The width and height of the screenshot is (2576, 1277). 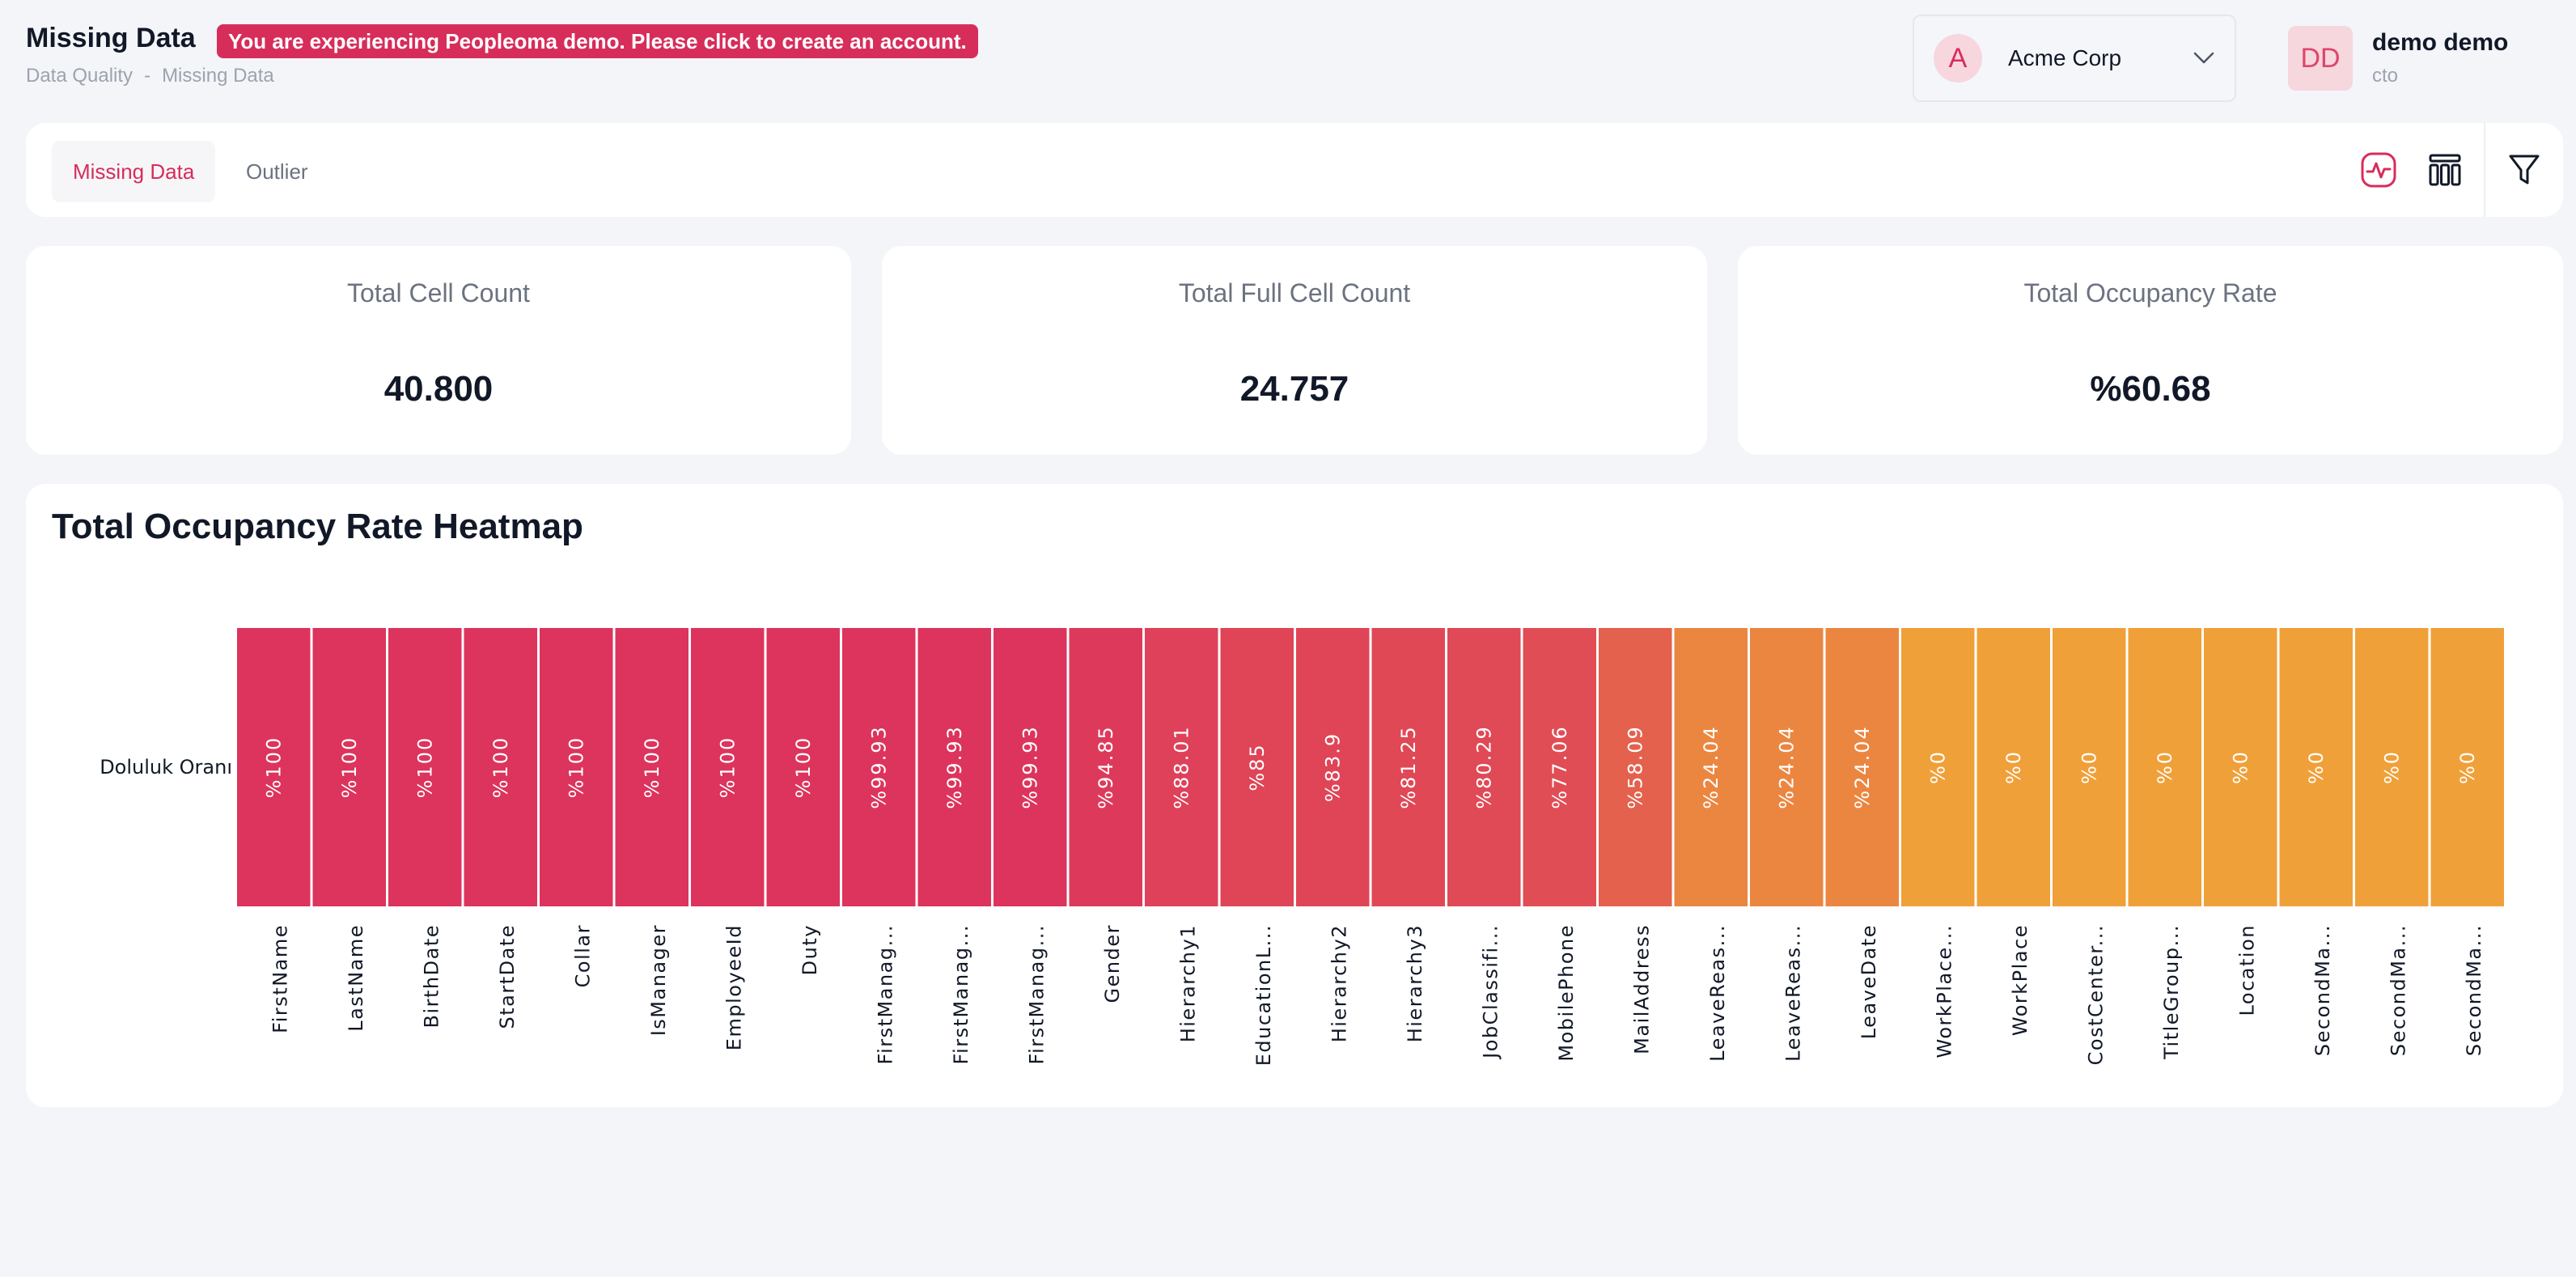 I want to click on chevron-down-icon, so click(x=2204, y=58).